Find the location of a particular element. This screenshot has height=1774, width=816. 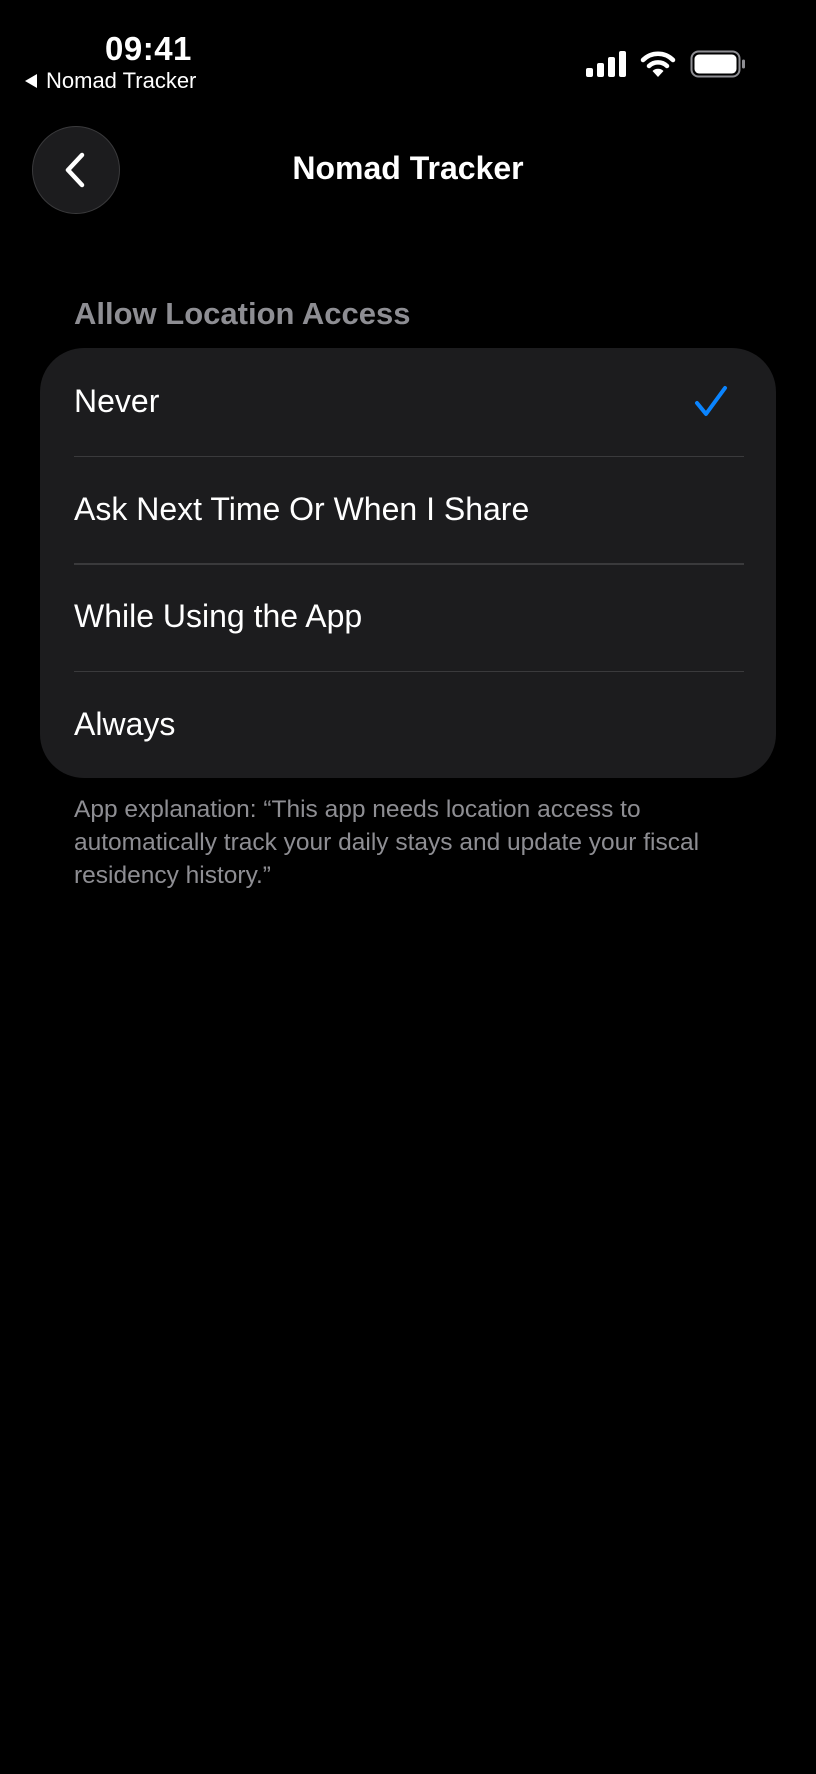

status-back-label: Nomad Tracker is located at coordinates (121, 80).